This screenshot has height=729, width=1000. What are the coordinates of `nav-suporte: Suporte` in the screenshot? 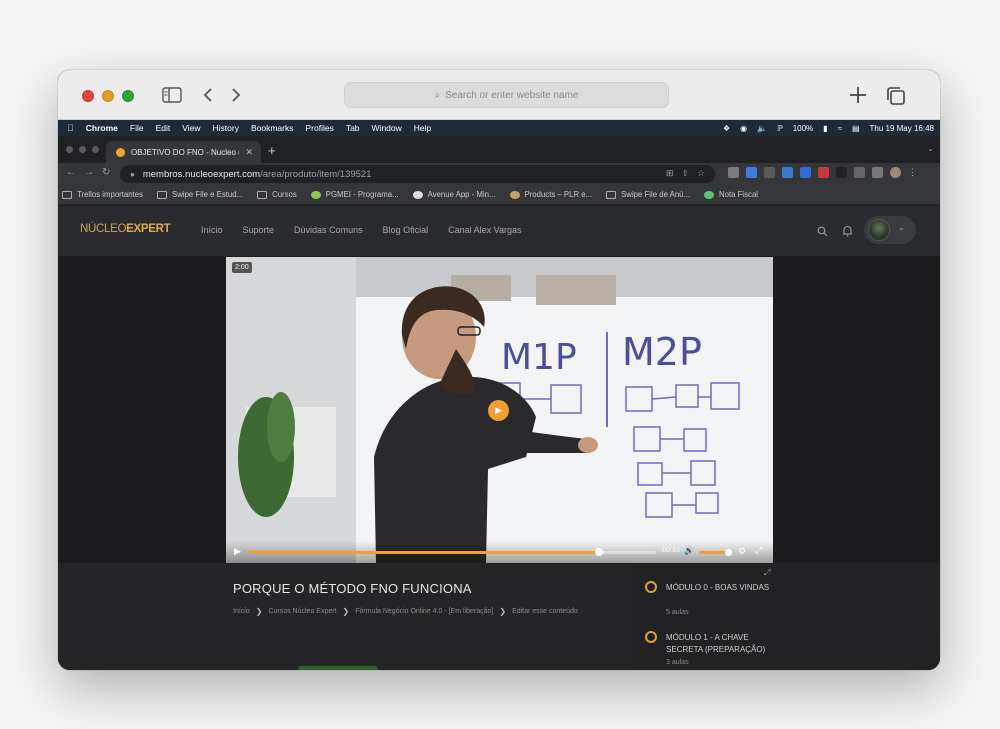 It's located at (259, 230).